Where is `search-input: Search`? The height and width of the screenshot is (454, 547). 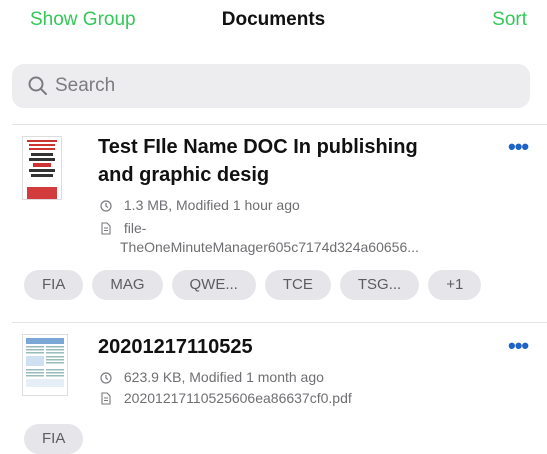 search-input: Search is located at coordinates (271, 86).